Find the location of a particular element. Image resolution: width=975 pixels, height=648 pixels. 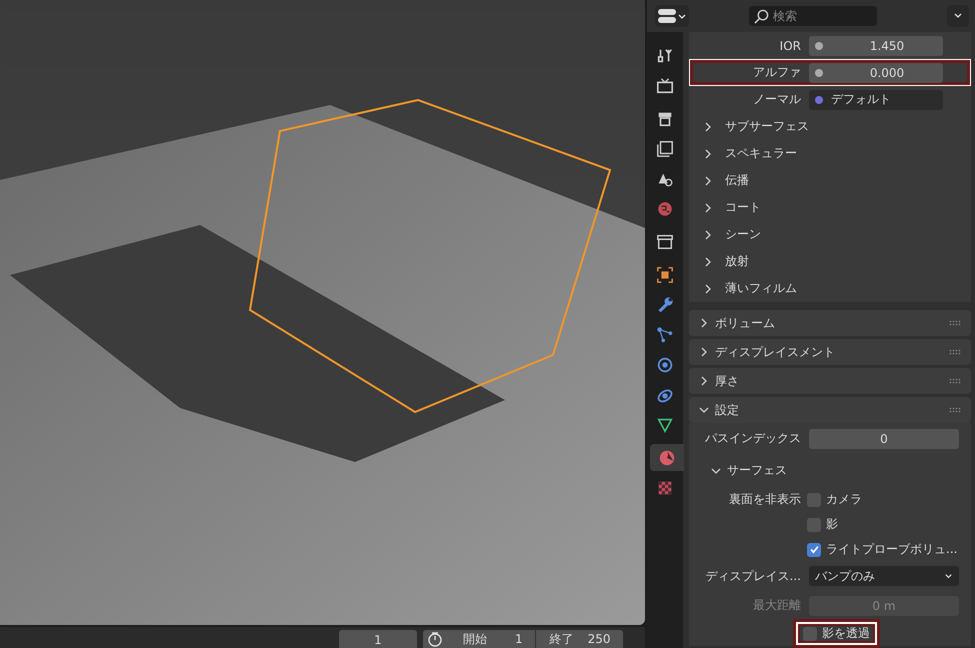

subpanel-header: 放射 is located at coordinates (830, 261).